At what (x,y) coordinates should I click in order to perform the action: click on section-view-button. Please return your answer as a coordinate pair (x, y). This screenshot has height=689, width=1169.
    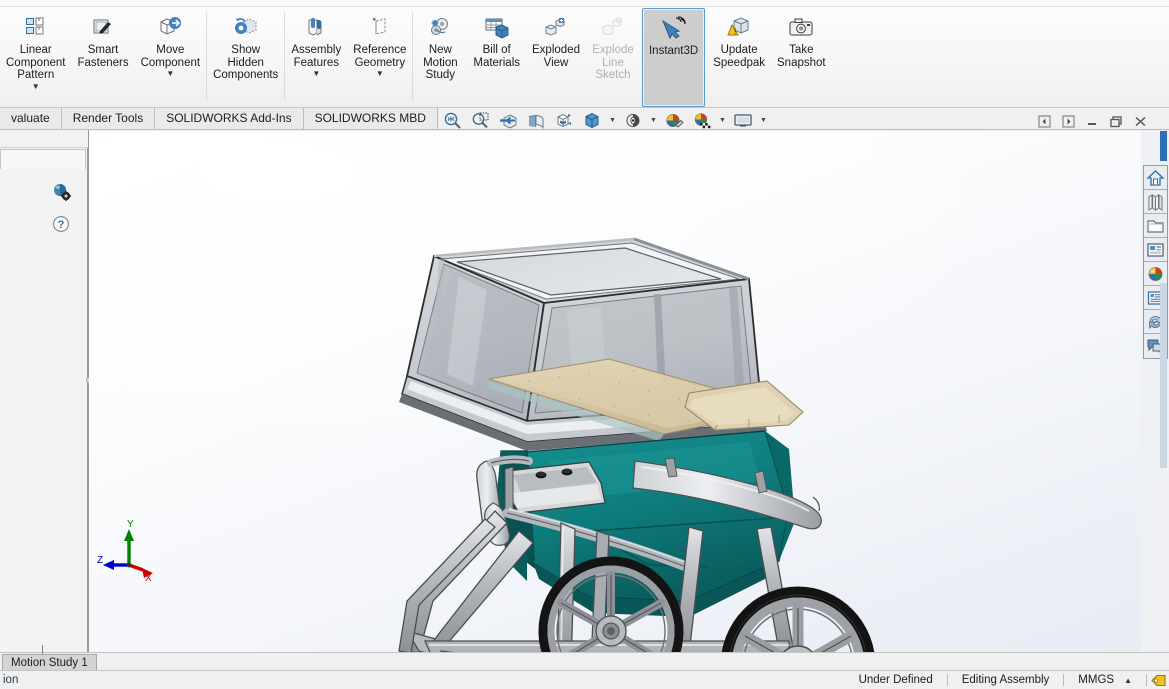
    Looking at the image, I should click on (536, 120).